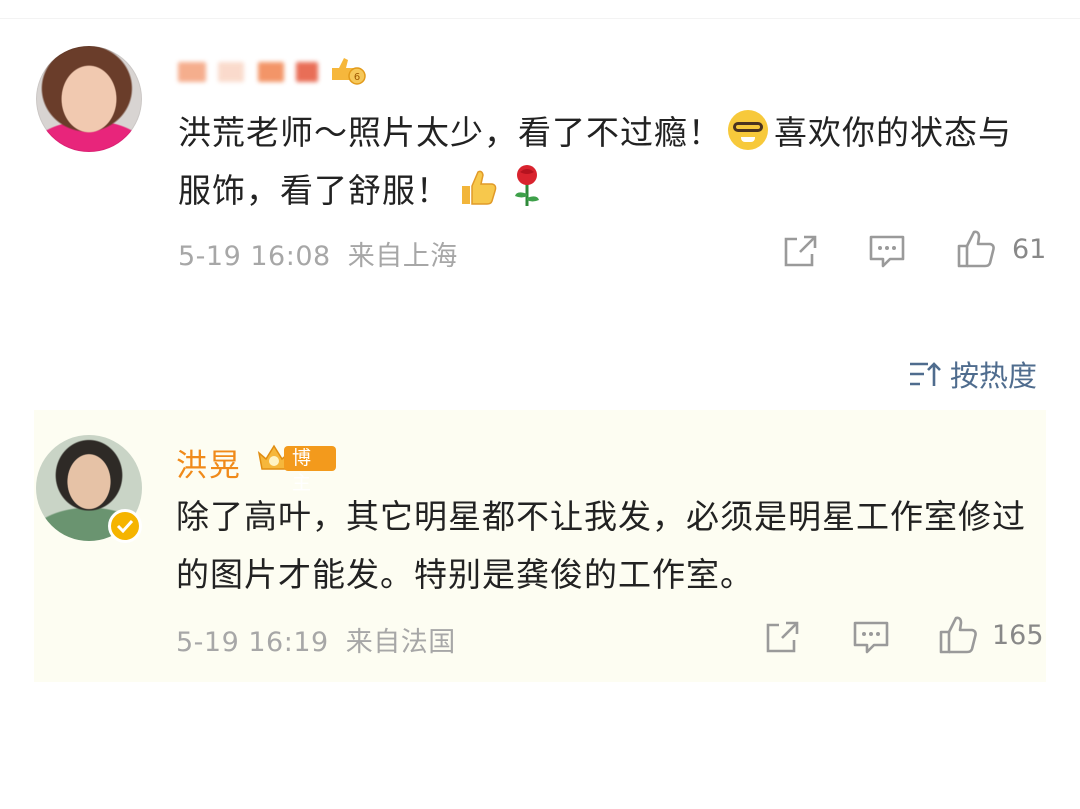  I want to click on comment-meta: 5-19 16:19 来自法国, so click(316, 639).